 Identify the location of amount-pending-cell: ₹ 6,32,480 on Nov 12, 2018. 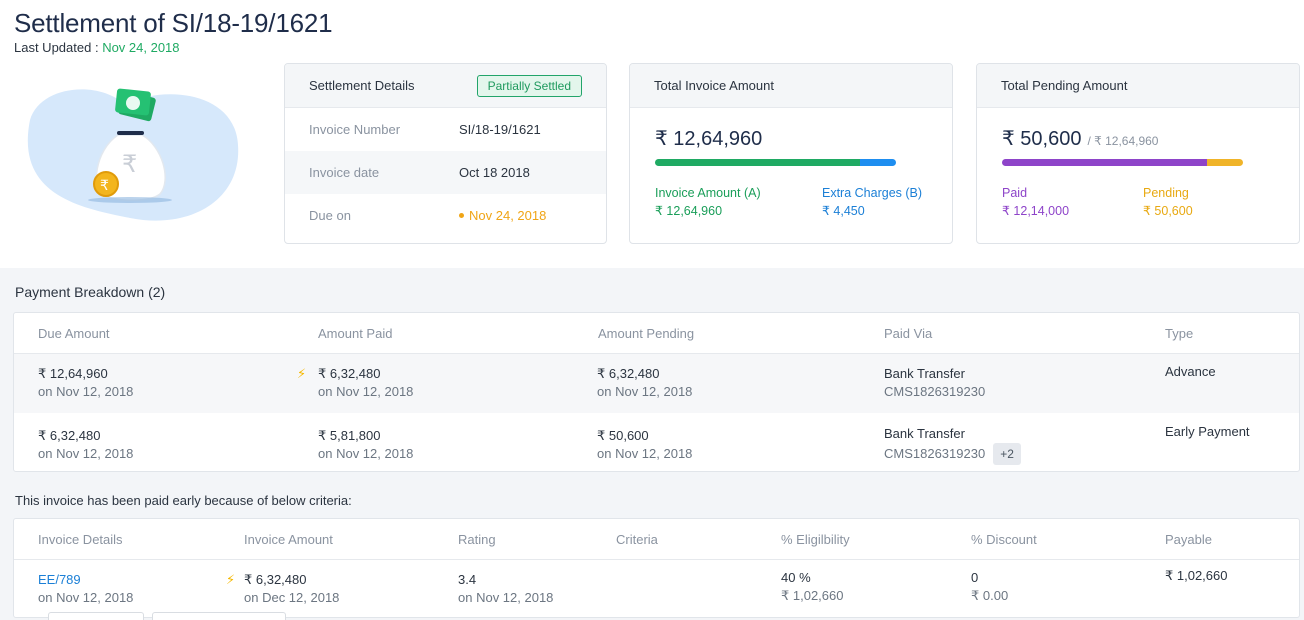
(644, 383).